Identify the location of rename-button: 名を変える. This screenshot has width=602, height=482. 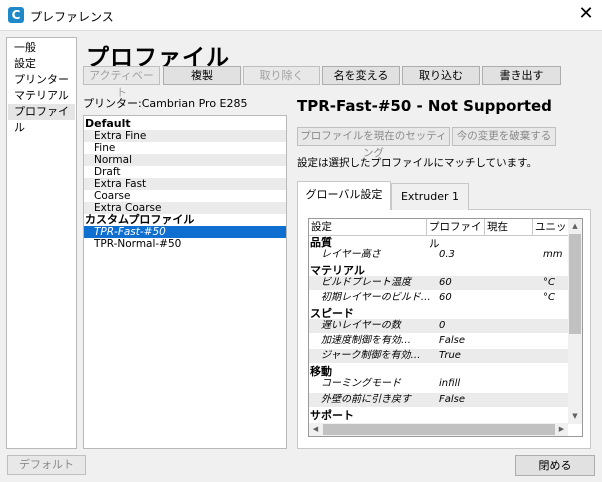
(361, 75).